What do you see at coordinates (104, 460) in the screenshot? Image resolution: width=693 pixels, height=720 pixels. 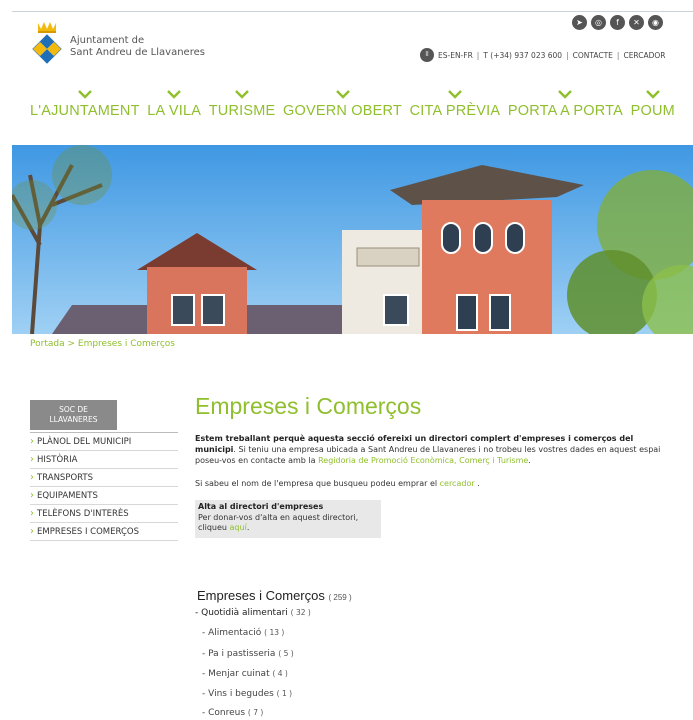 I see `sidebar-item-historia: › HISTÒRIA` at bounding box center [104, 460].